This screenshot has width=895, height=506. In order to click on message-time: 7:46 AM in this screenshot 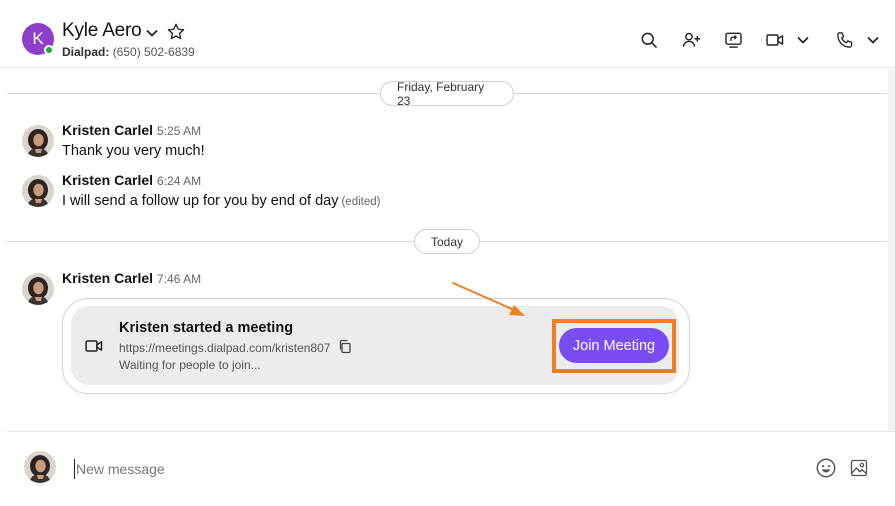, I will do `click(179, 279)`.